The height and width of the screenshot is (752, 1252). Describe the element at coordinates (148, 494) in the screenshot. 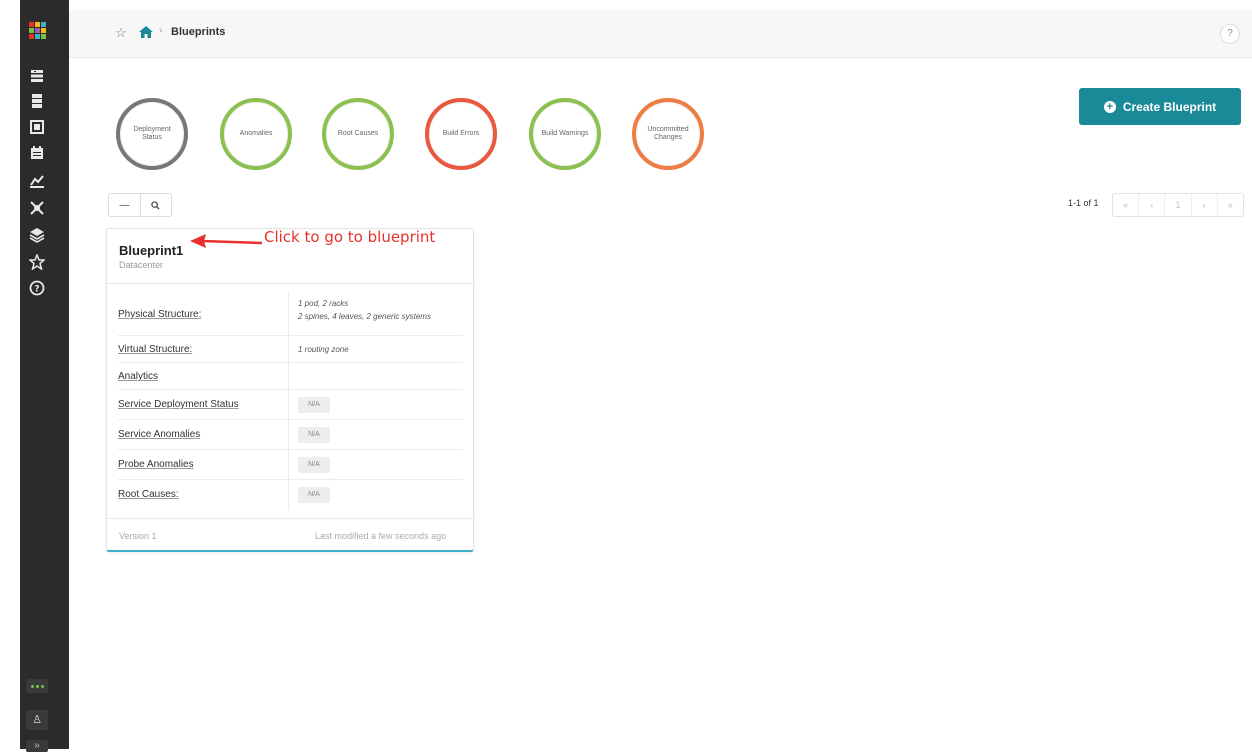

I see `root-causes-label: Root Causes:` at that location.